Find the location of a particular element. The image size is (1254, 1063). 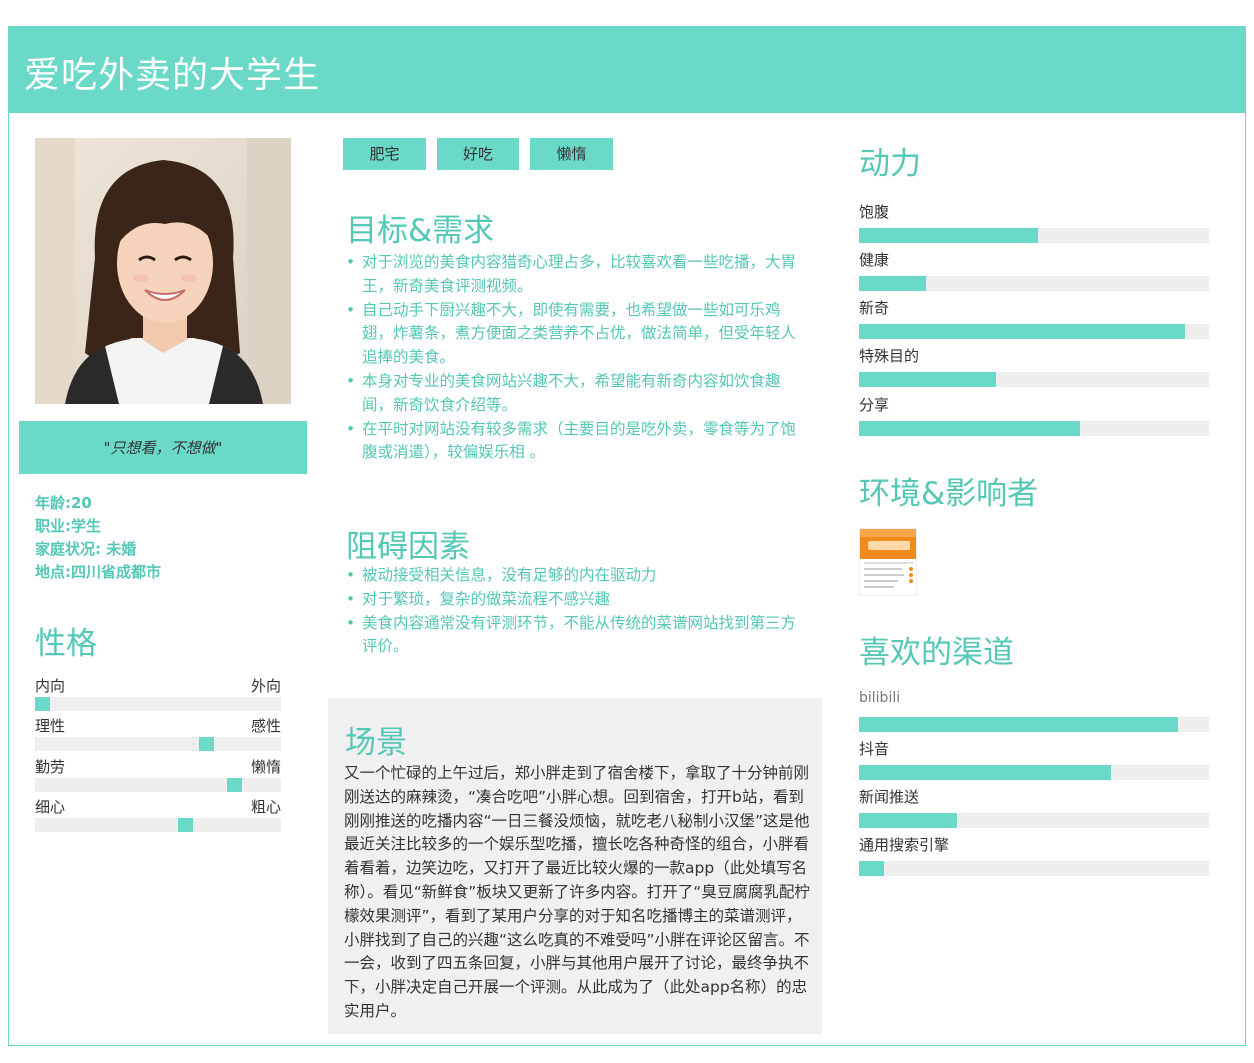

scene-title: 场景 is located at coordinates (376, 743).